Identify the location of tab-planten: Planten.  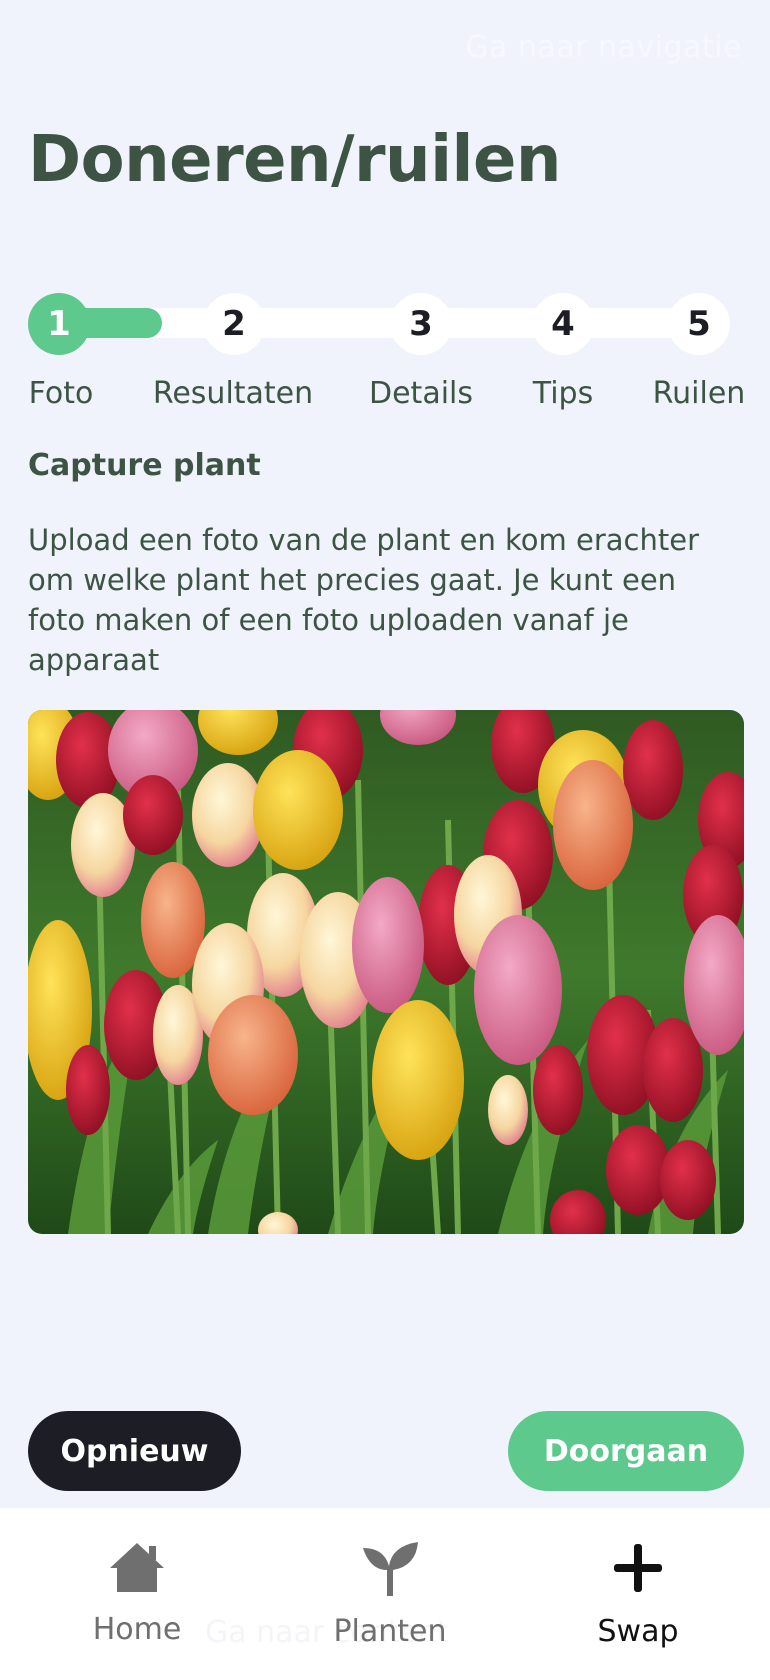
(390, 1594).